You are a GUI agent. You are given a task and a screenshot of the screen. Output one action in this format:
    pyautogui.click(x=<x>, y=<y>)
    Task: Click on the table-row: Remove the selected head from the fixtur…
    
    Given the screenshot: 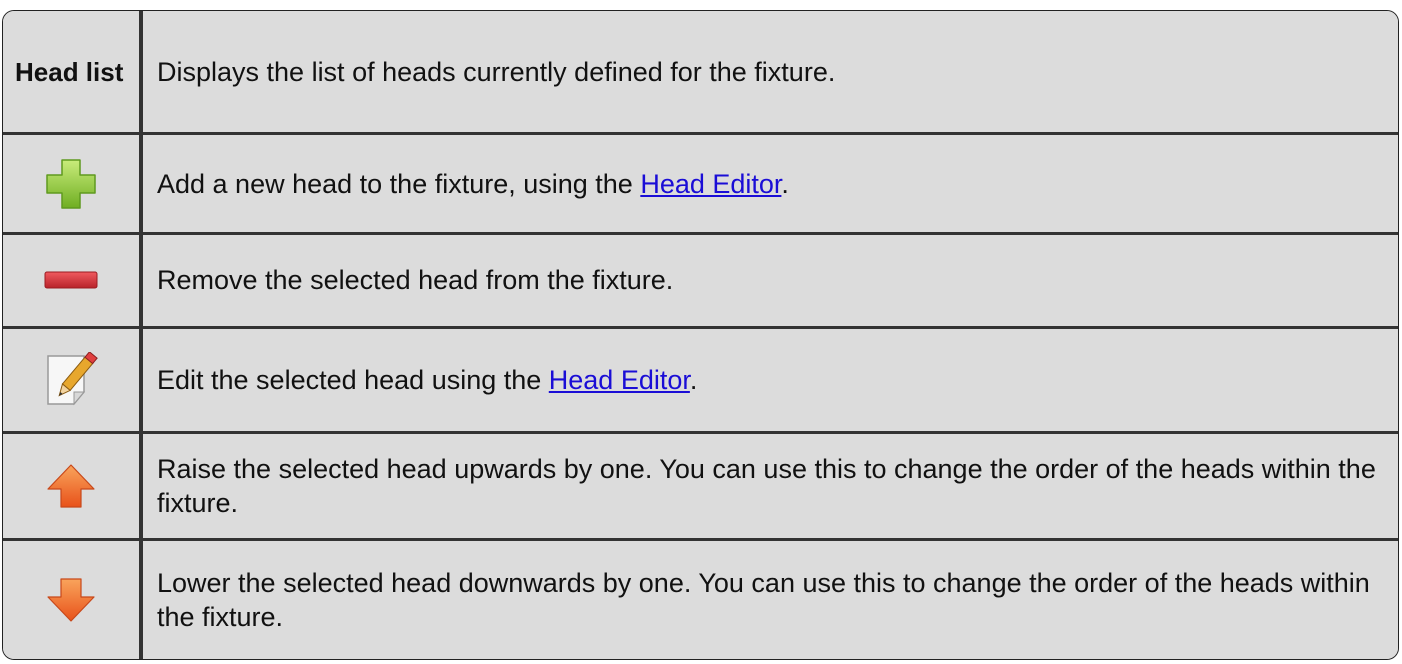 What is the action you would take?
    pyautogui.click(x=700, y=278)
    